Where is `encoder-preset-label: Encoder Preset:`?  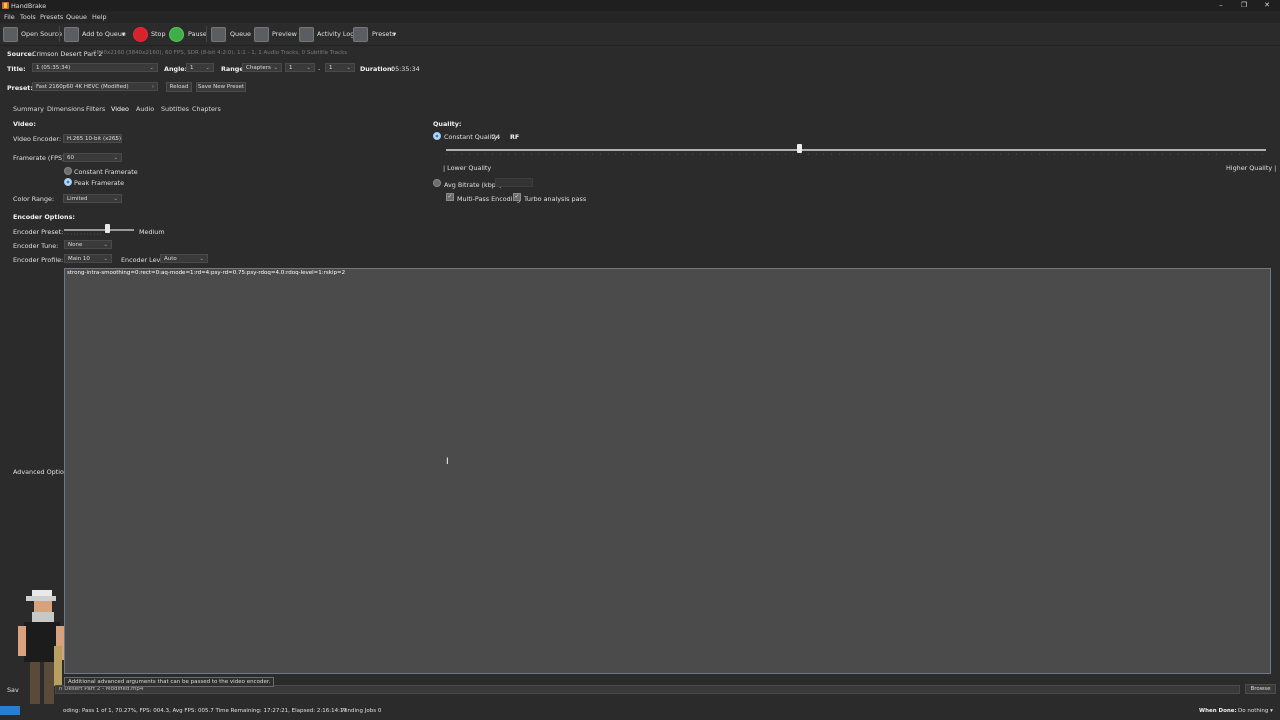
encoder-preset-label: Encoder Preset: is located at coordinates (38, 232).